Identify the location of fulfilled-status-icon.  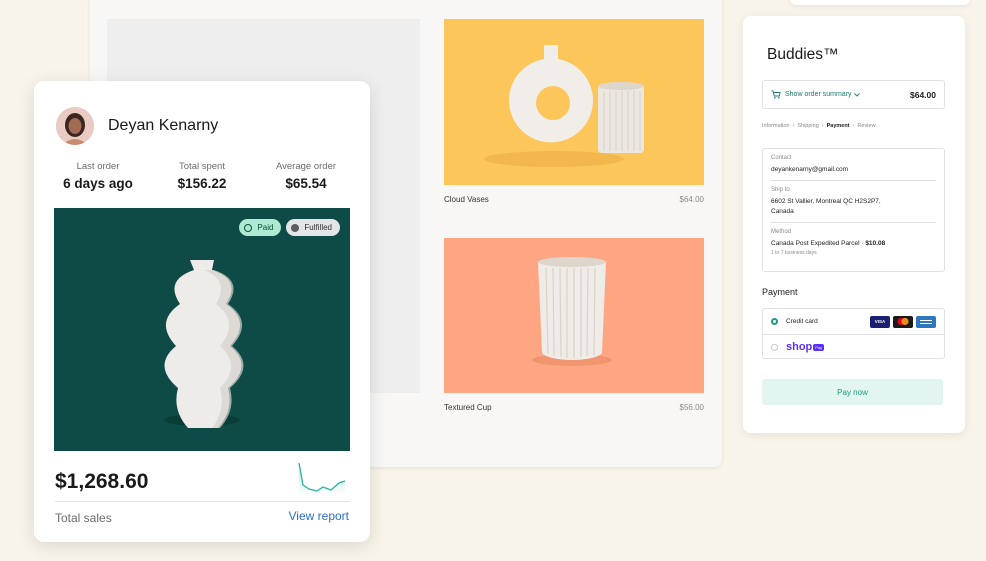
(295, 227).